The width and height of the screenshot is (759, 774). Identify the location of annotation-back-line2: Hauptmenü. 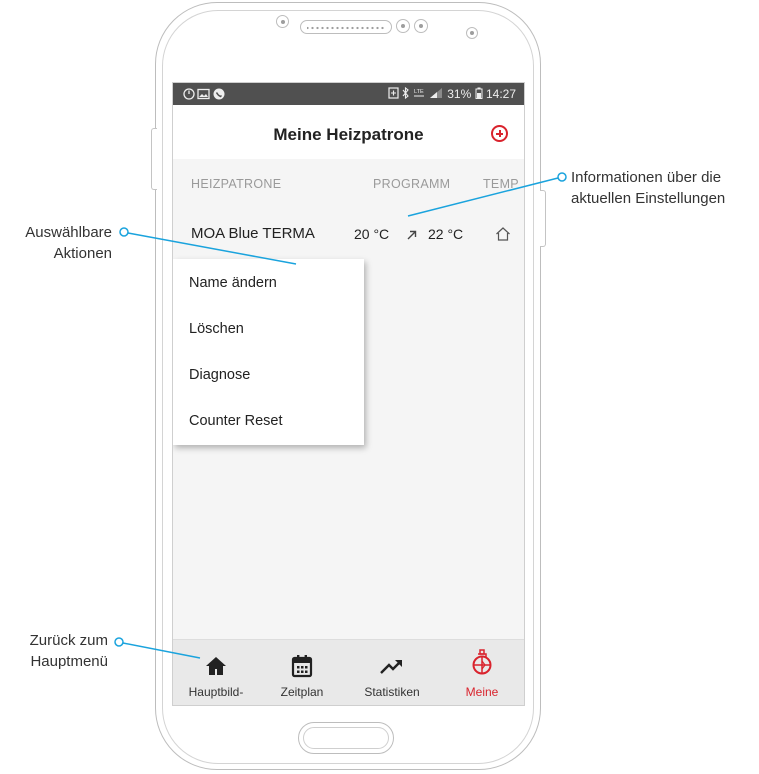
(69, 661).